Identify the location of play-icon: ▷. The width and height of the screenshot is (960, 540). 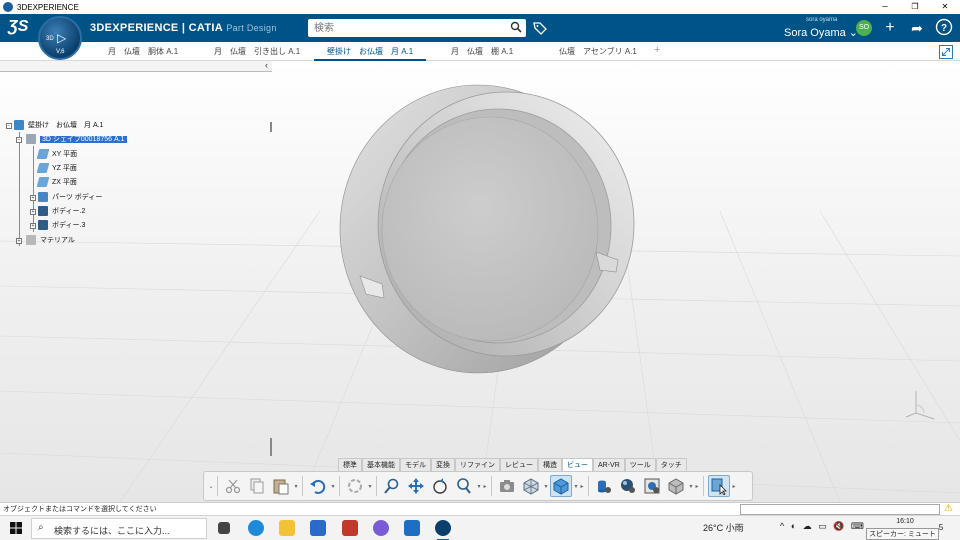
(61, 38).